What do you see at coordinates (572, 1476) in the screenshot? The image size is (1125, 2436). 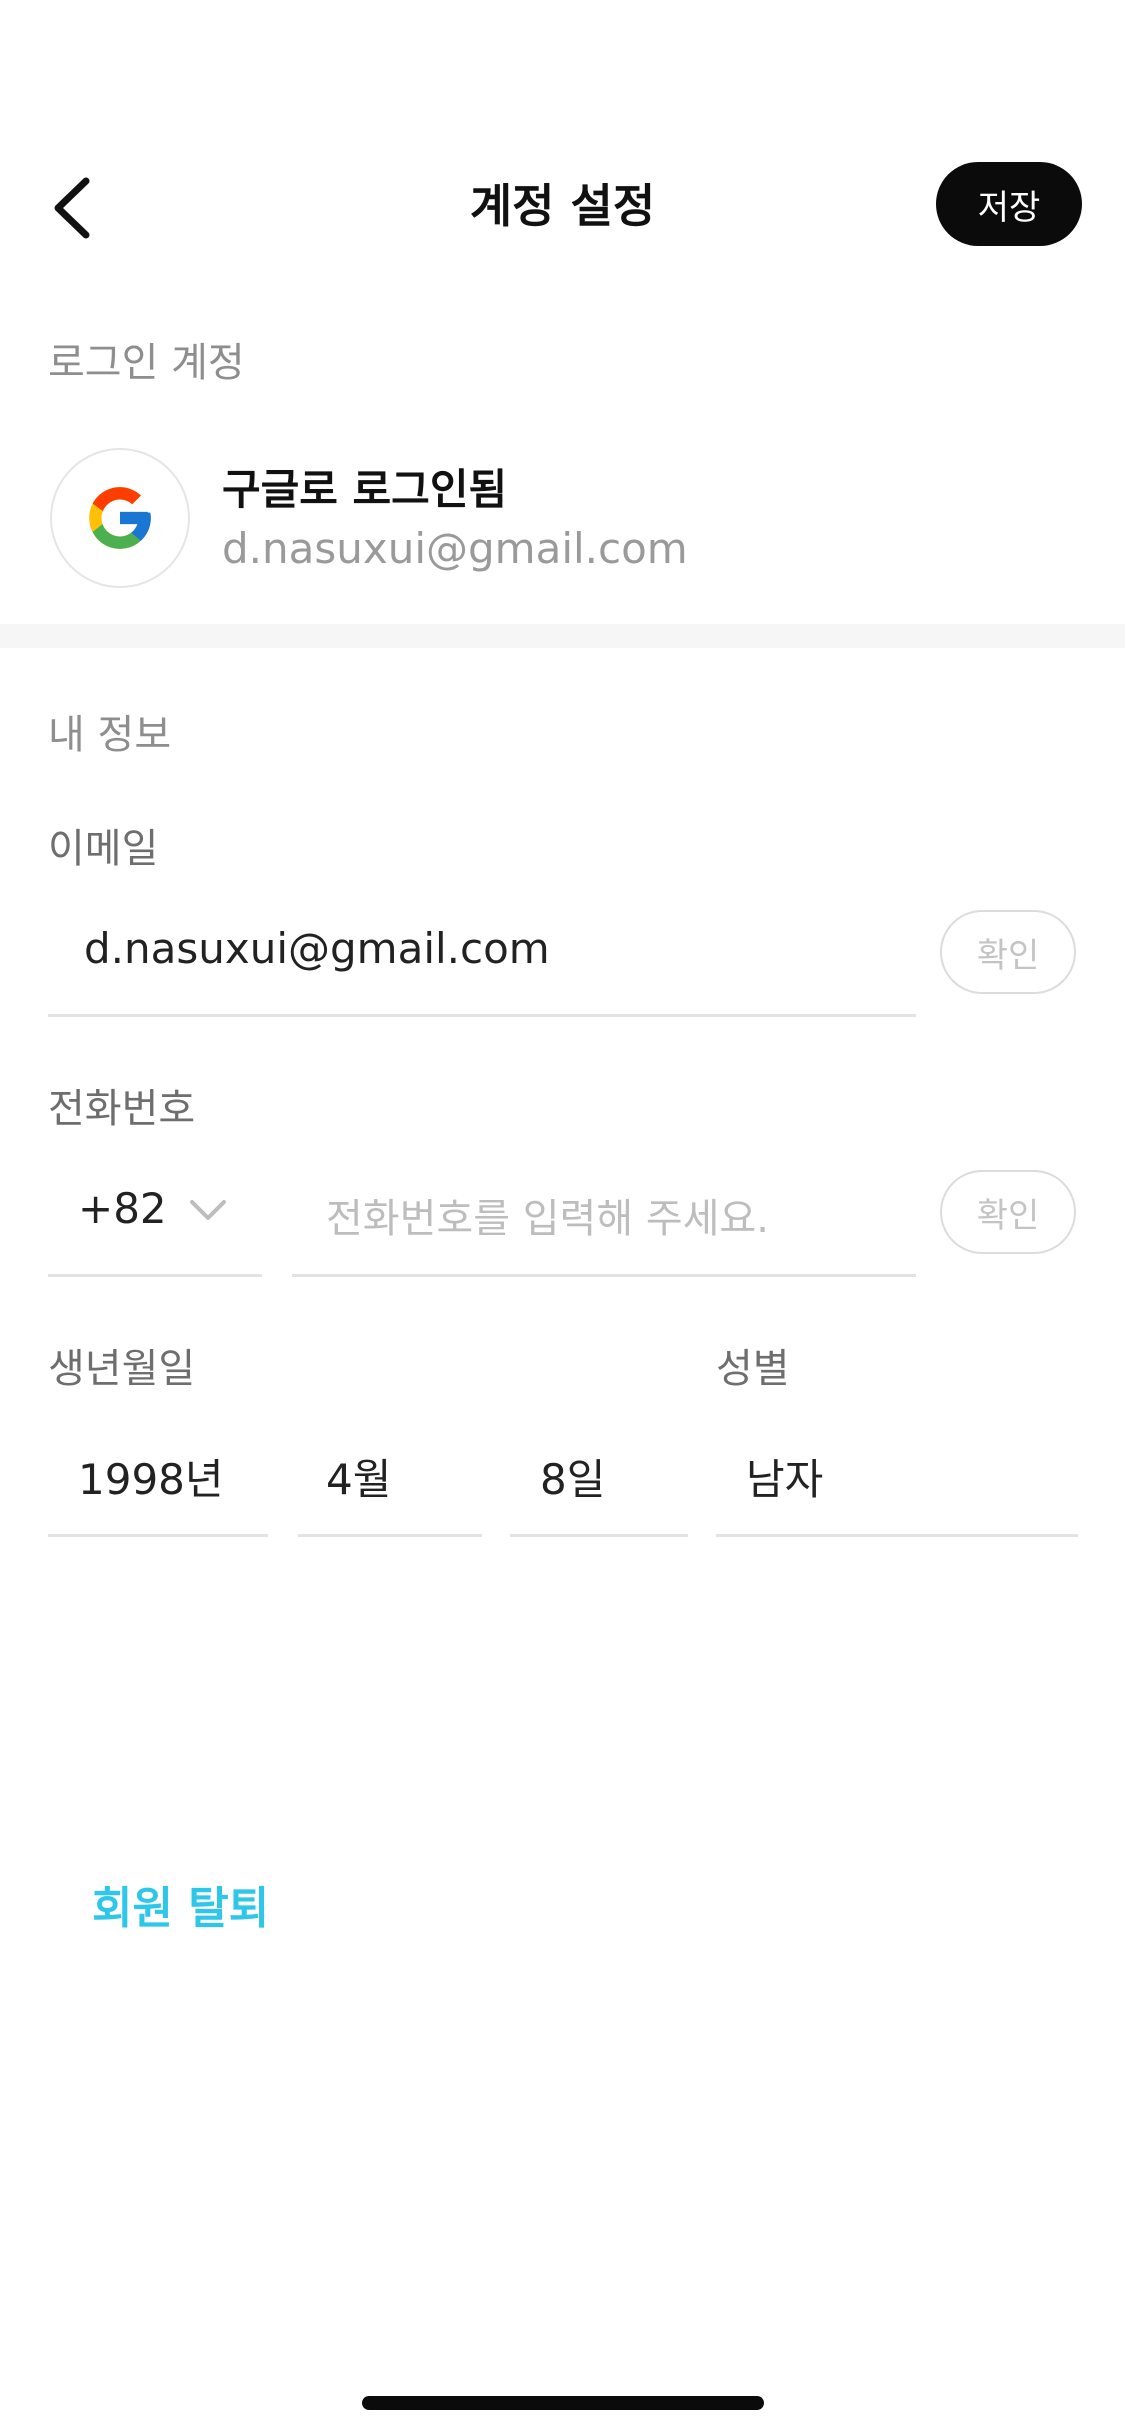 I see `birth-day-select: 8일` at bounding box center [572, 1476].